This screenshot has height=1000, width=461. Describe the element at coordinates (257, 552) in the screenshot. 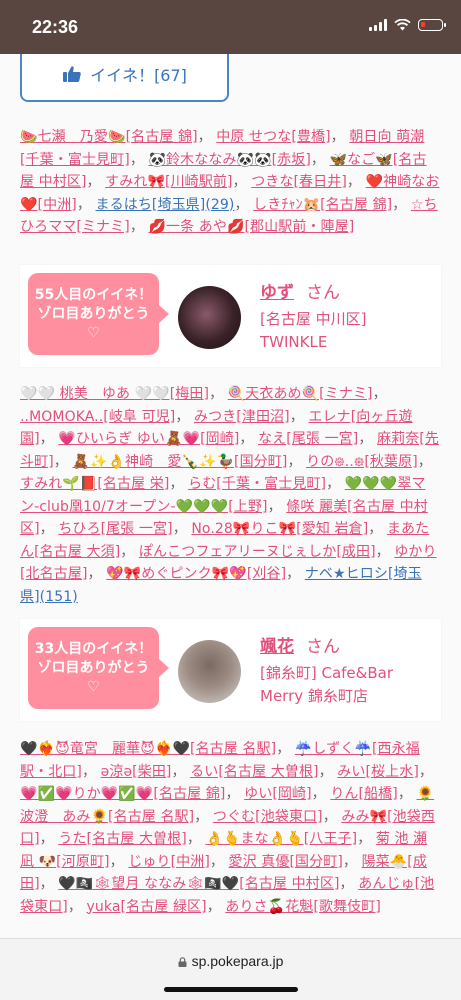

I see `liker-link: ぽんこつフェアリーヌじぇしか[成田]` at that location.